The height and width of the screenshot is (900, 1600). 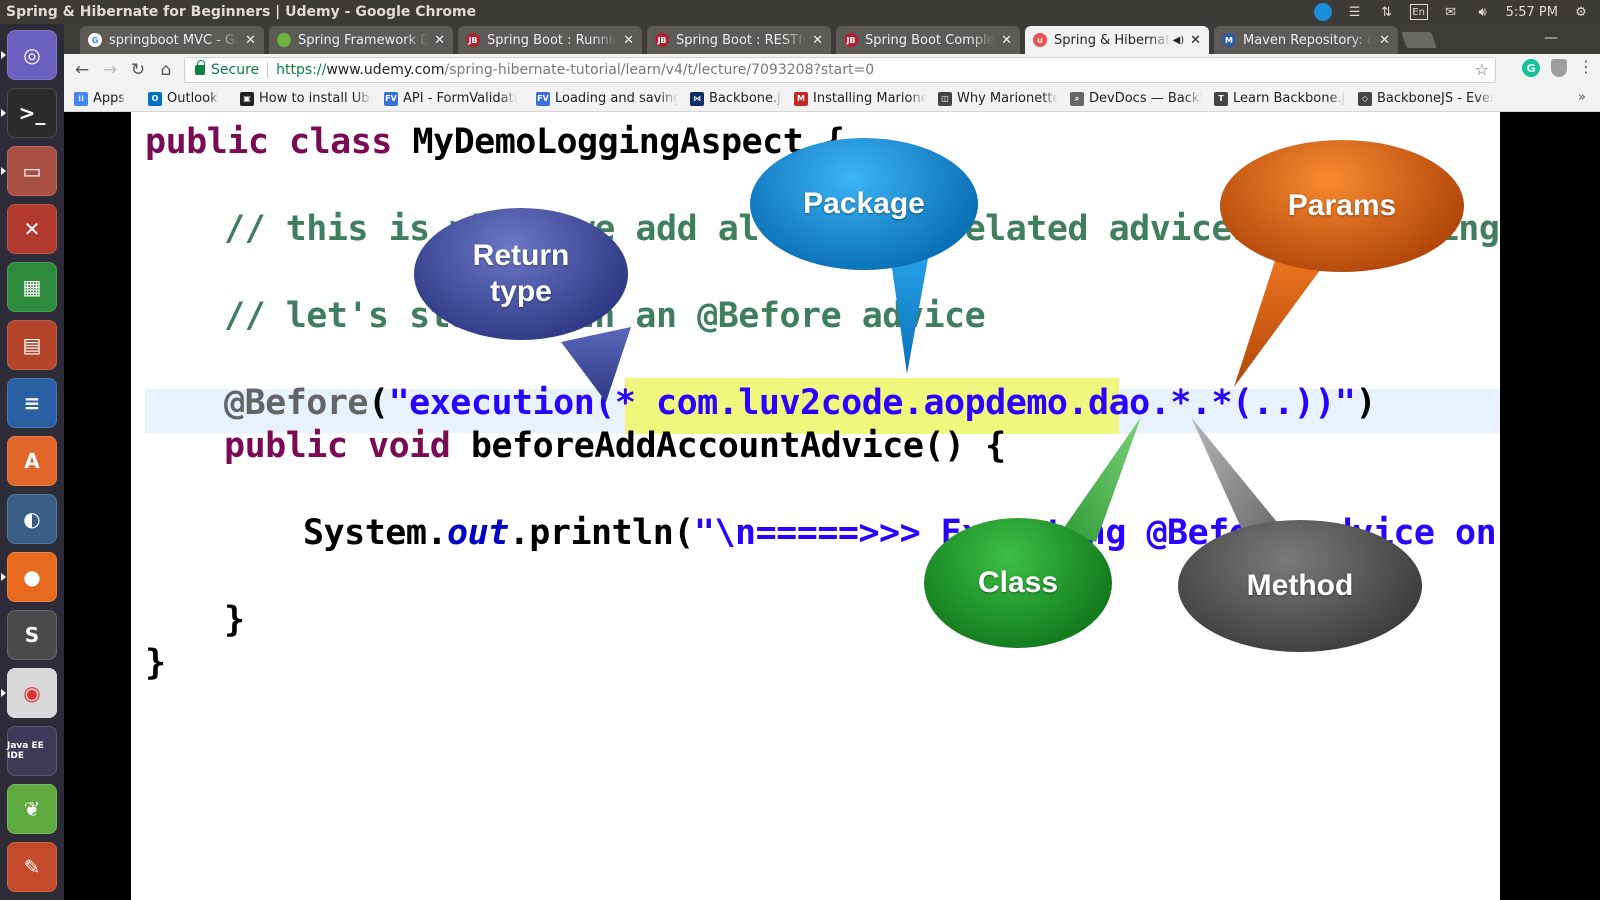 What do you see at coordinates (869, 98) in the screenshot?
I see `bookmark-label: Installing Marione` at bounding box center [869, 98].